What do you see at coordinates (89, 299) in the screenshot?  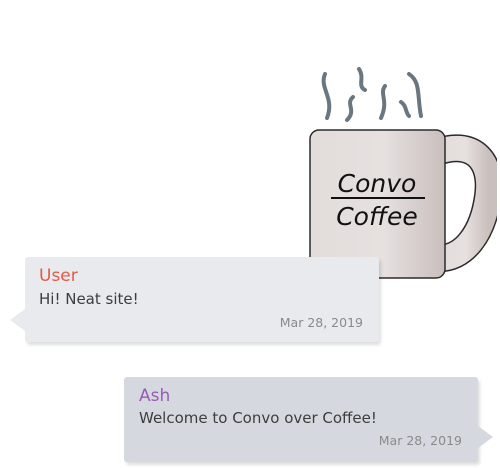 I see `message-text: Hi! Neat site!` at bounding box center [89, 299].